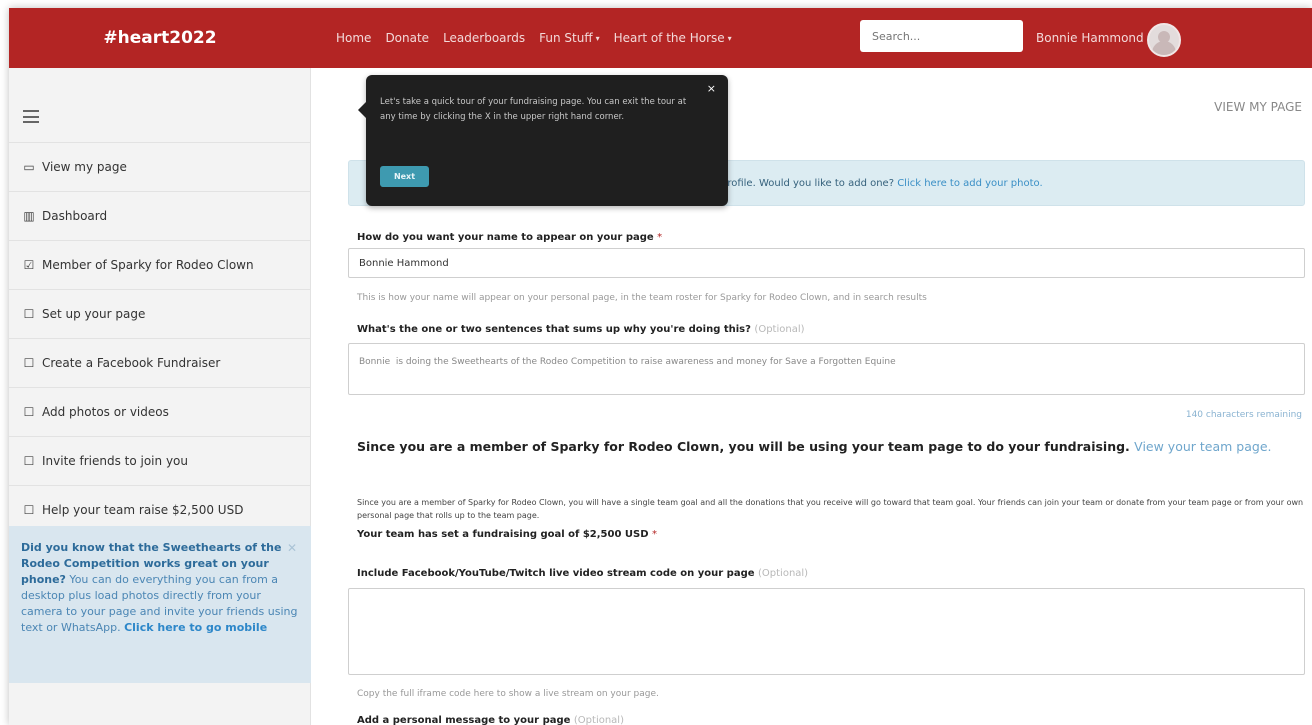 Image resolution: width=1312 pixels, height=725 pixels. What do you see at coordinates (160, 166) in the screenshot?
I see `sidebar-item-view-my-page: ▭ View my page` at bounding box center [160, 166].